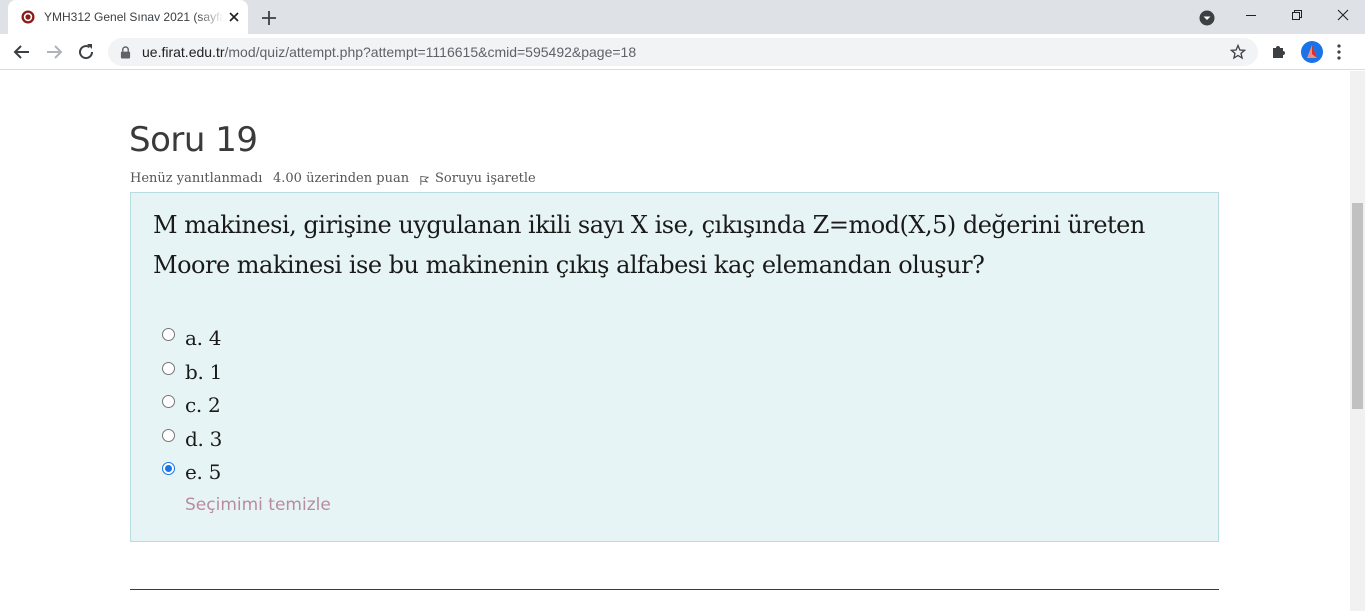 Image resolution: width=1365 pixels, height=611 pixels. I want to click on tab-title: YMH312 Genel Sınav 2021 (sayfa 19 / 20), so click(134, 17).